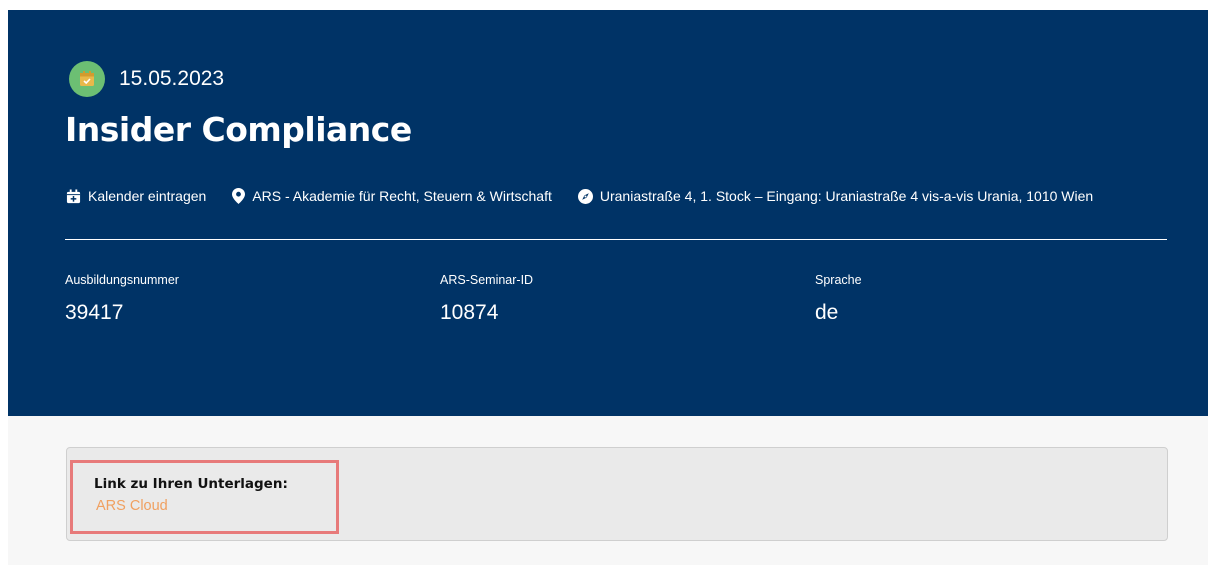 This screenshot has width=1208, height=565. I want to click on event-date-row: 15.05.2023, so click(146, 79).